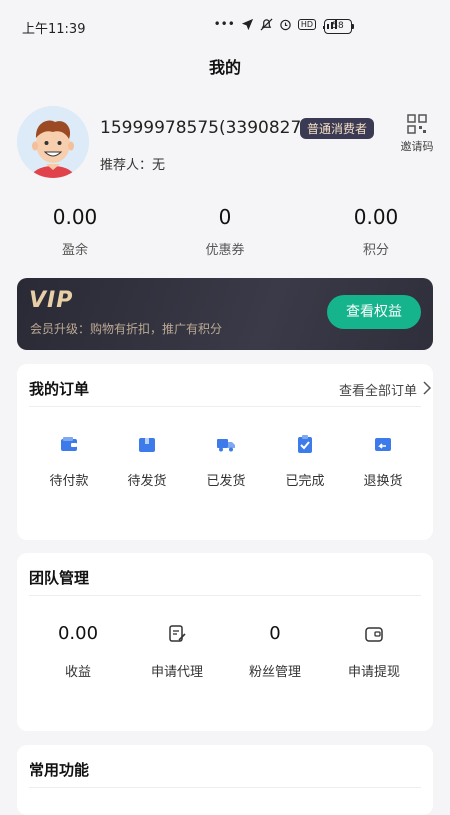 The image size is (450, 815). Describe the element at coordinates (373, 672) in the screenshot. I see `team-item-label: 申请提现` at that location.